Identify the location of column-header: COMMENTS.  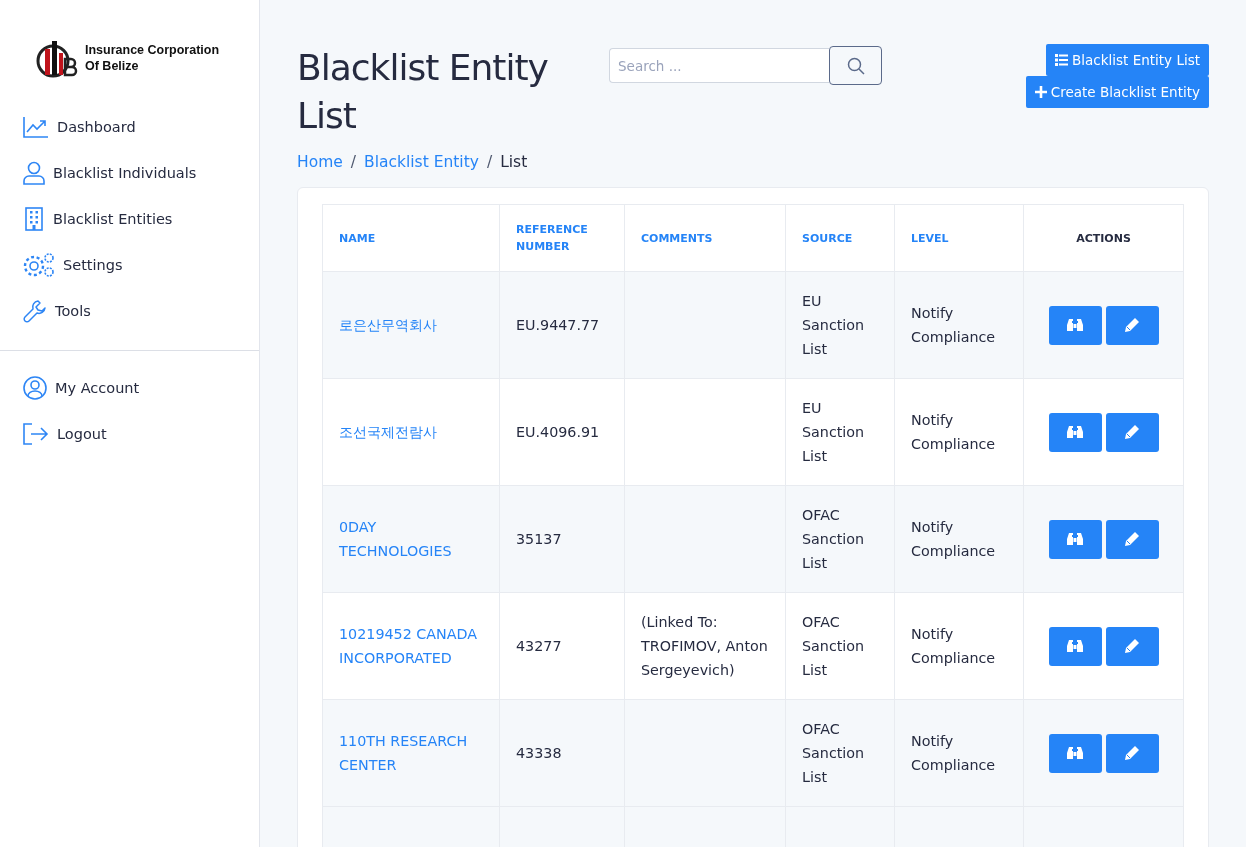
(705, 238).